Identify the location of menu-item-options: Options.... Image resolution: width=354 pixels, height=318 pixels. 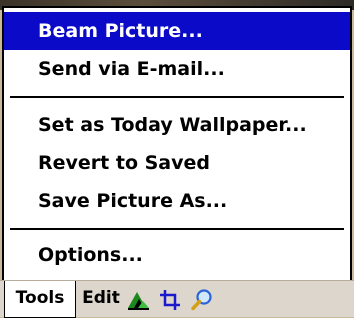
(177, 255).